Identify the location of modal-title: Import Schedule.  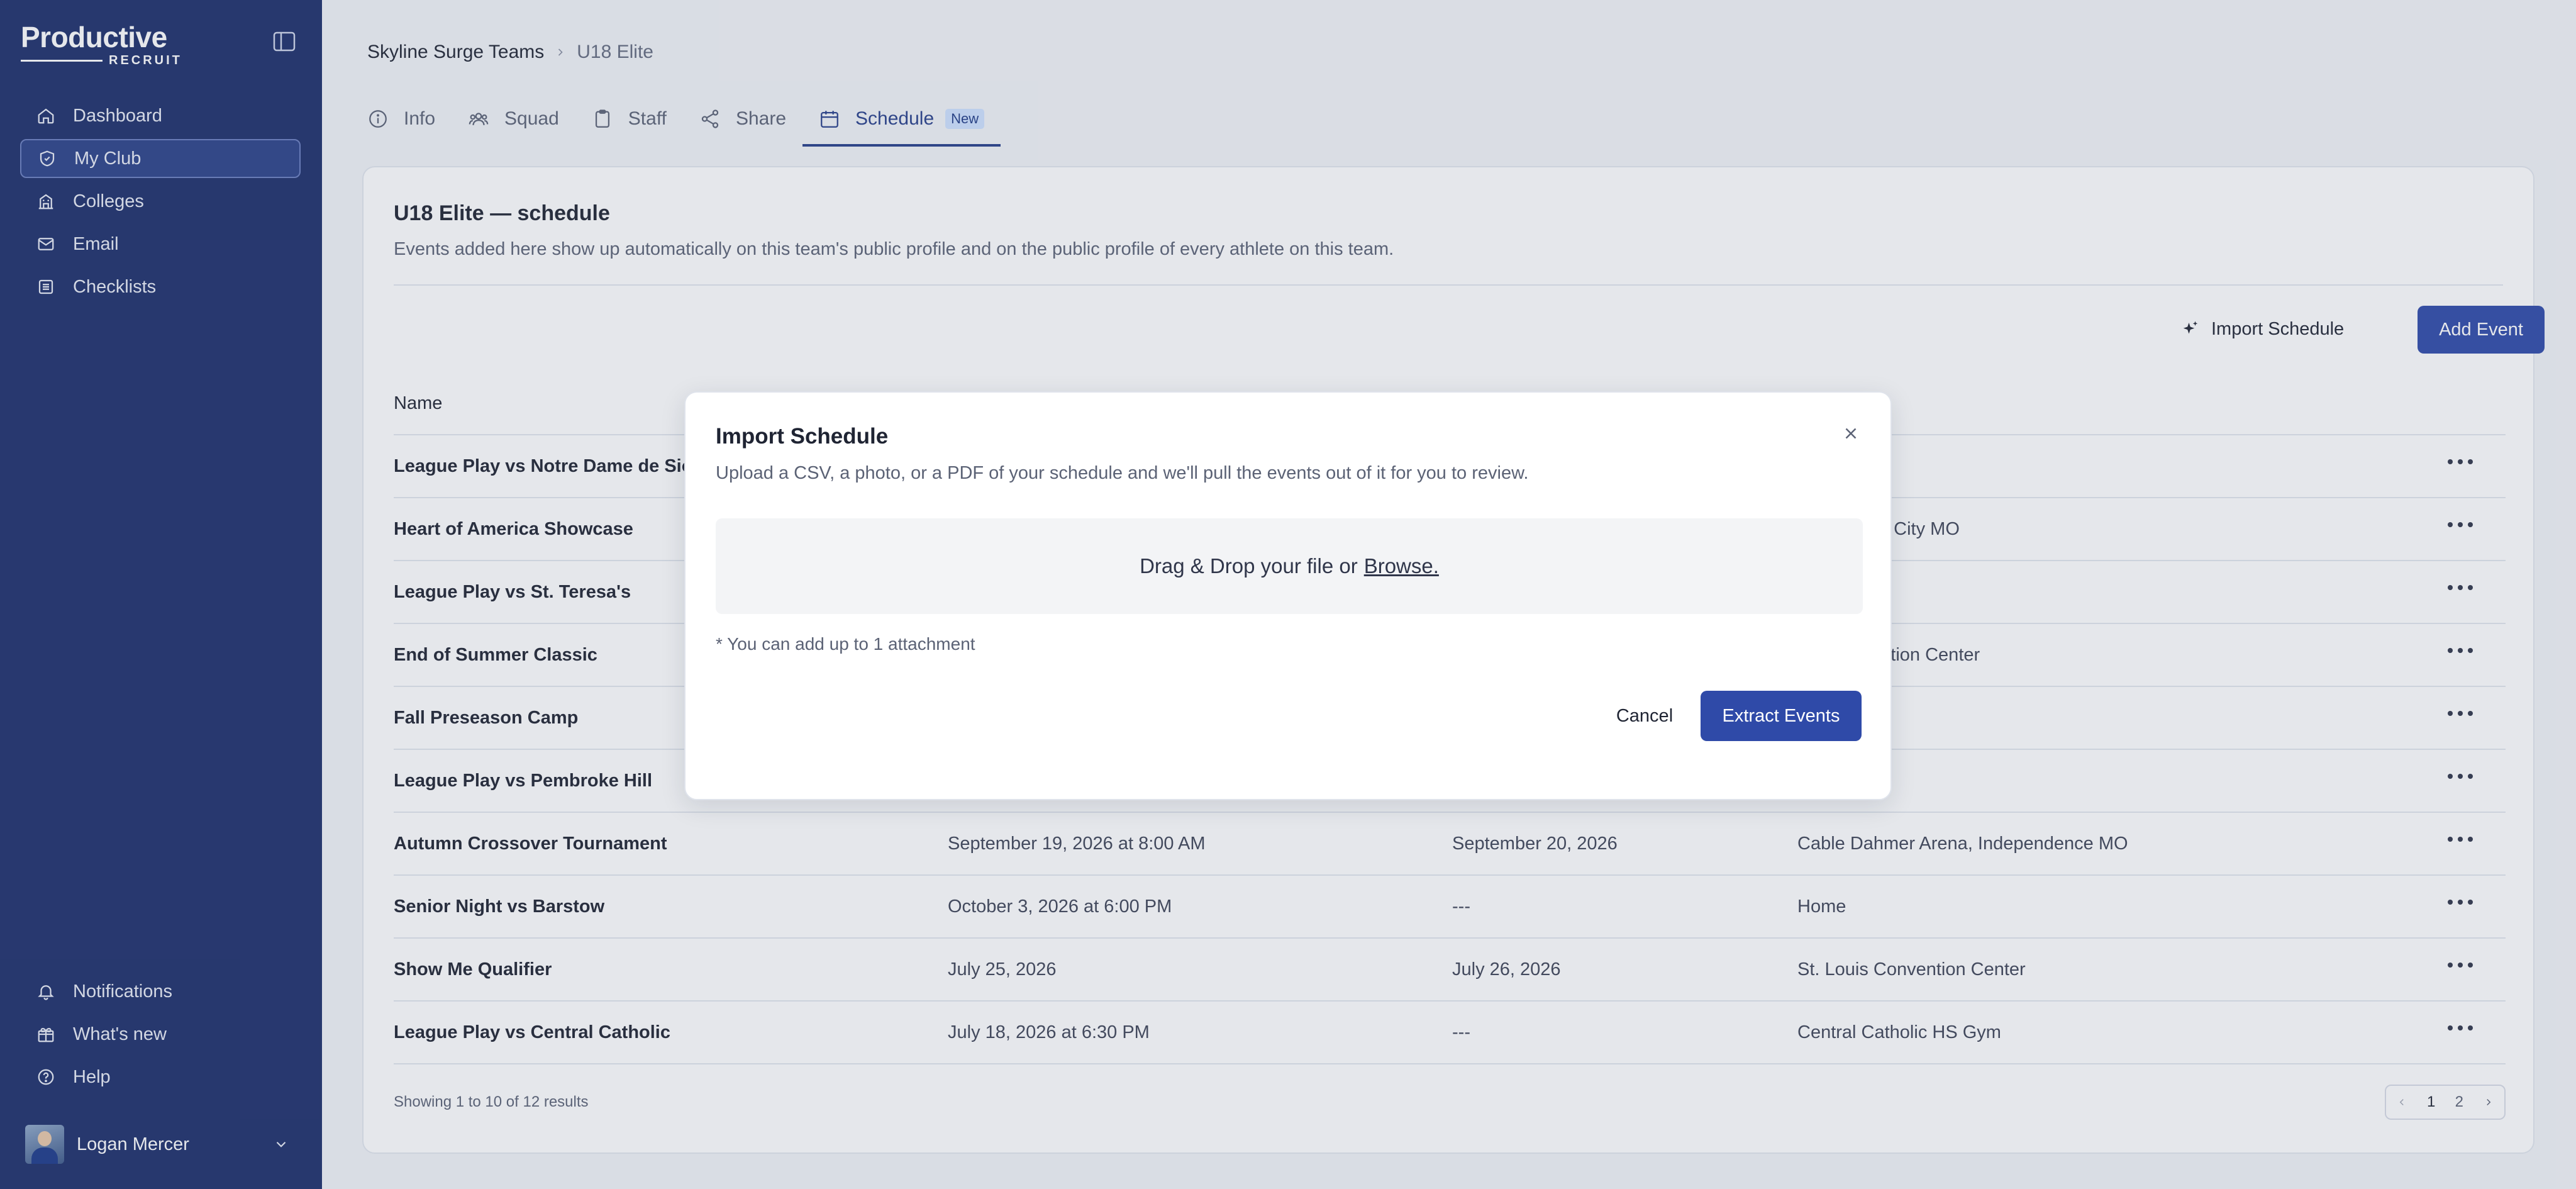
(802, 436).